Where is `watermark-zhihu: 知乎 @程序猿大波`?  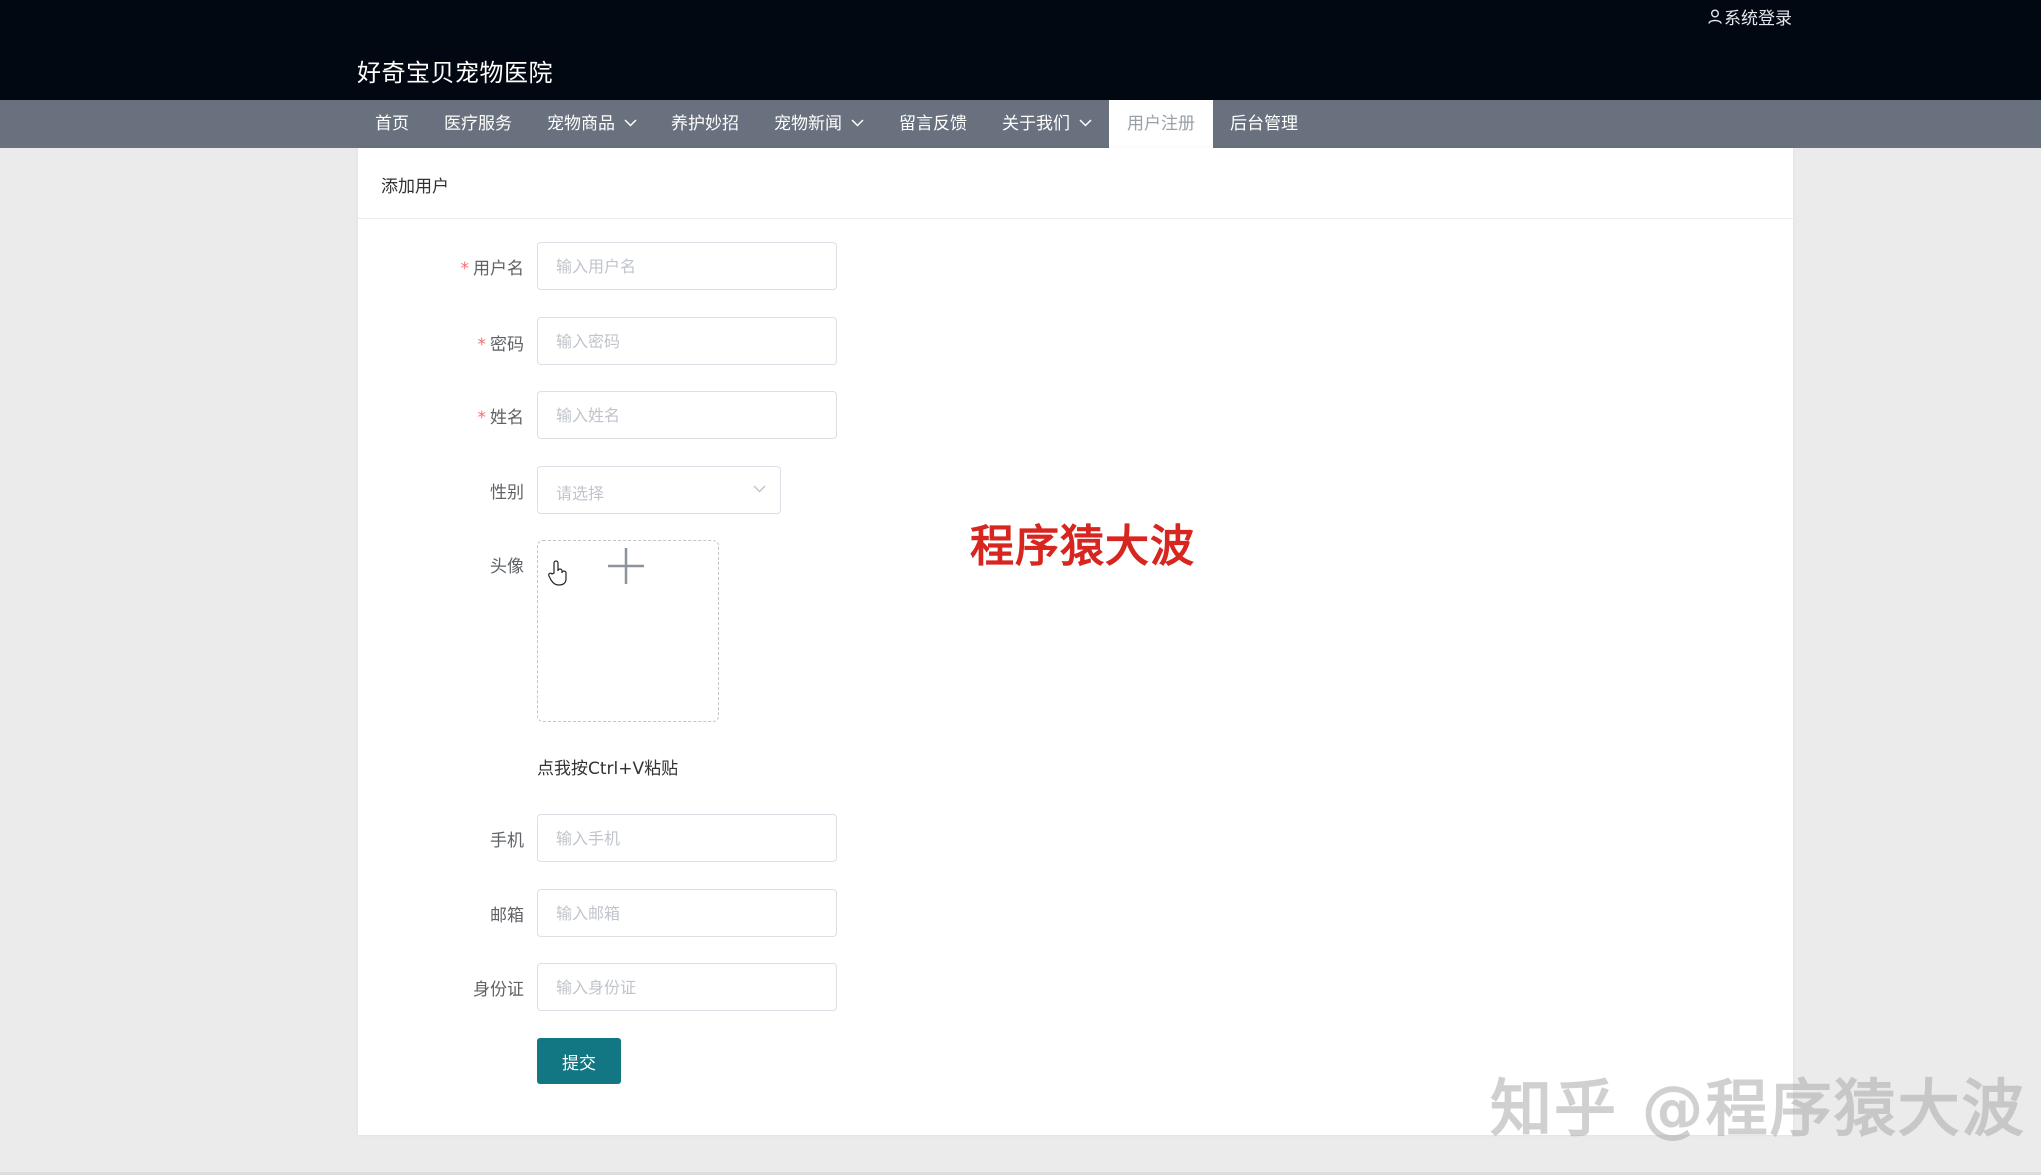
watermark-zhihu: 知乎 @程序猿大波 is located at coordinates (1758, 1108).